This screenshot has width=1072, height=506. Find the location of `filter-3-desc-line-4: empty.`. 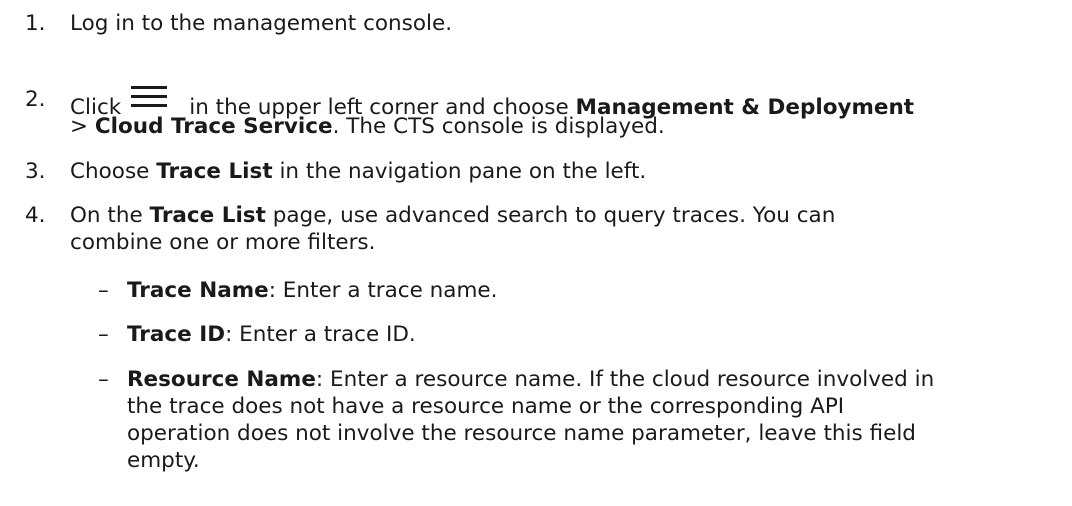

filter-3-desc-line-4: empty. is located at coordinates (163, 460).